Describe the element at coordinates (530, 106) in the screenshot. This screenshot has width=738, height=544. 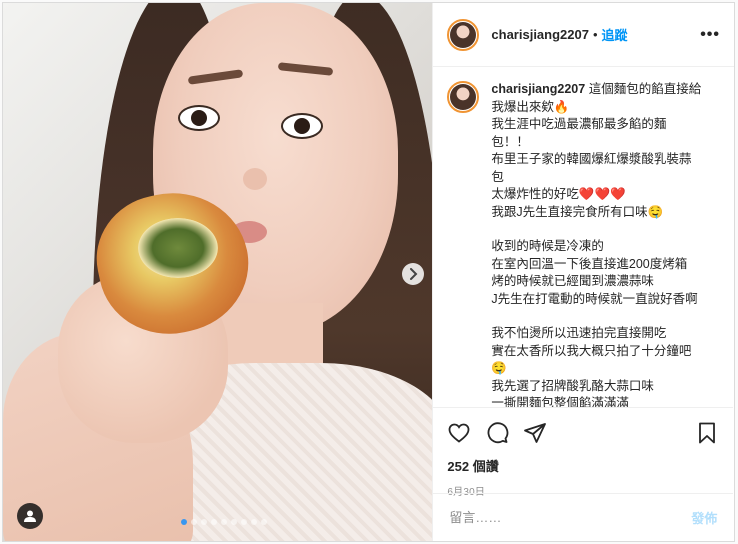
I see `caption-line: 我爆出來欸🔥` at that location.